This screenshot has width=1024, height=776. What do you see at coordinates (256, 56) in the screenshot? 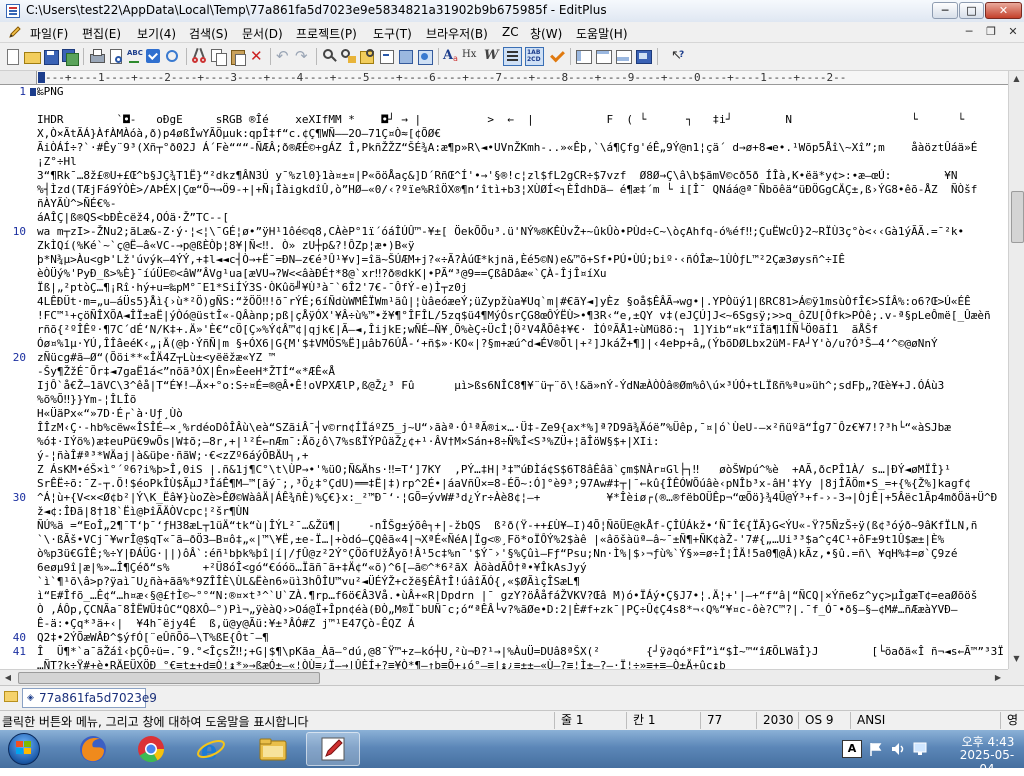
I see `delete-icon: ✕` at bounding box center [256, 56].